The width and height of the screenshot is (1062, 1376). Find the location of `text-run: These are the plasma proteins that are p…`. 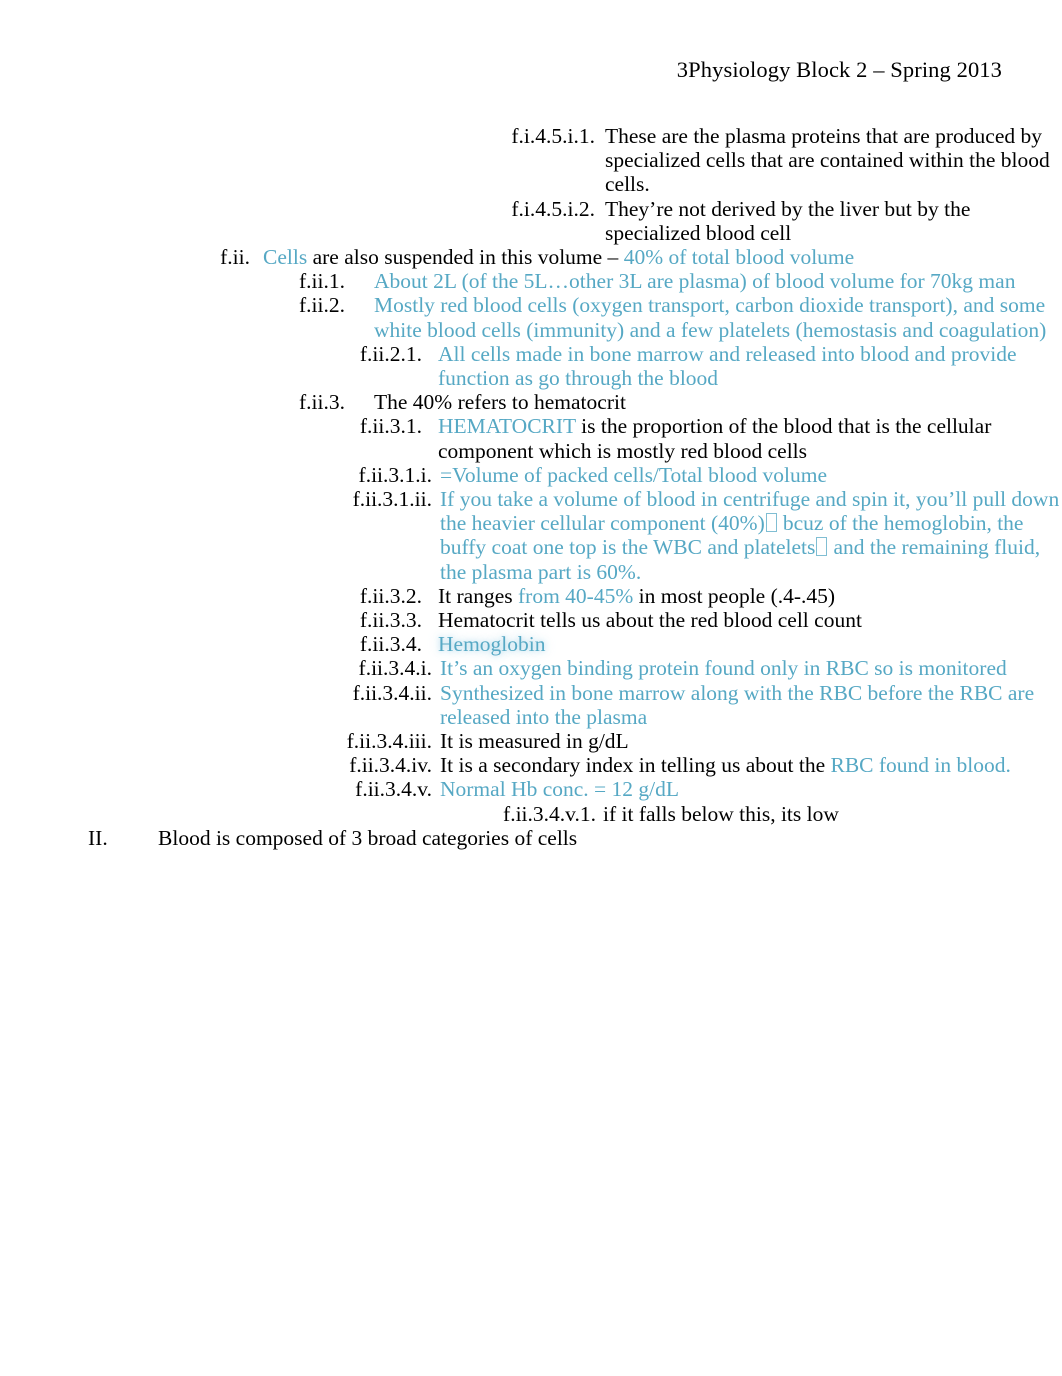

text-run: These are the plasma proteins that are p… is located at coordinates (827, 160).